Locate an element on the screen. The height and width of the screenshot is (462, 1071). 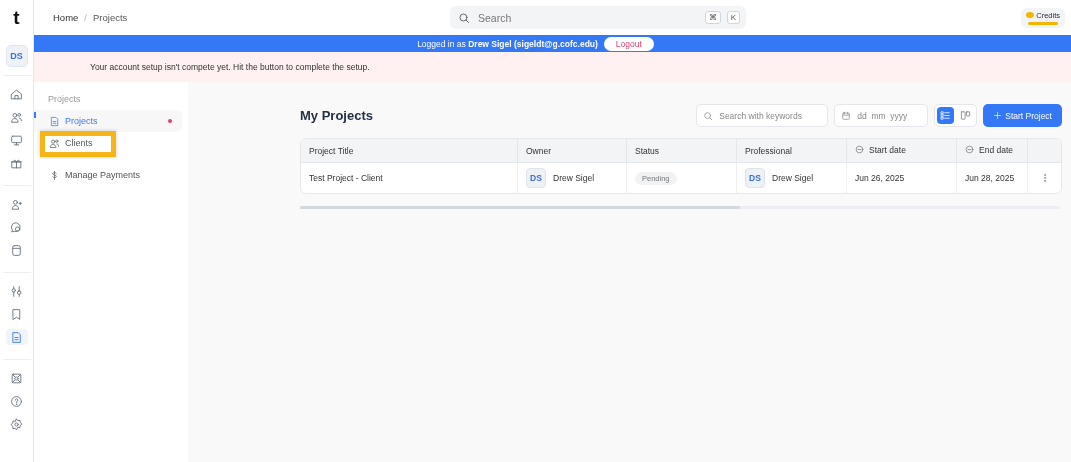
table-cell: Test Project - Client is located at coordinates (346, 178).